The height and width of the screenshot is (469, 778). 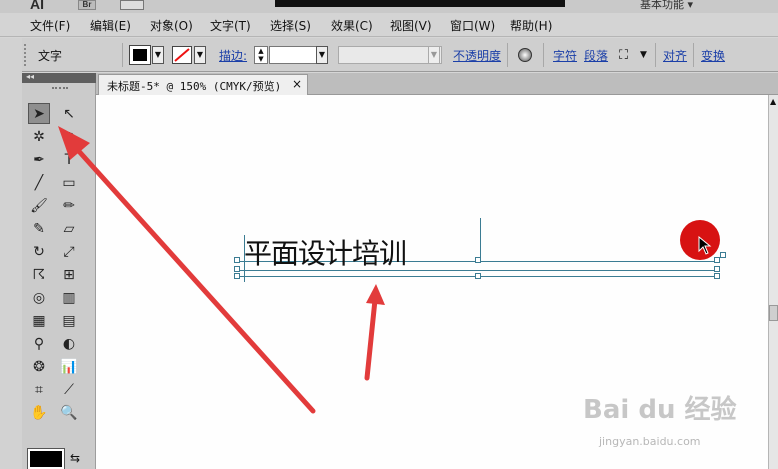 What do you see at coordinates (26, 55) in the screenshot?
I see `control-bar-grip` at bounding box center [26, 55].